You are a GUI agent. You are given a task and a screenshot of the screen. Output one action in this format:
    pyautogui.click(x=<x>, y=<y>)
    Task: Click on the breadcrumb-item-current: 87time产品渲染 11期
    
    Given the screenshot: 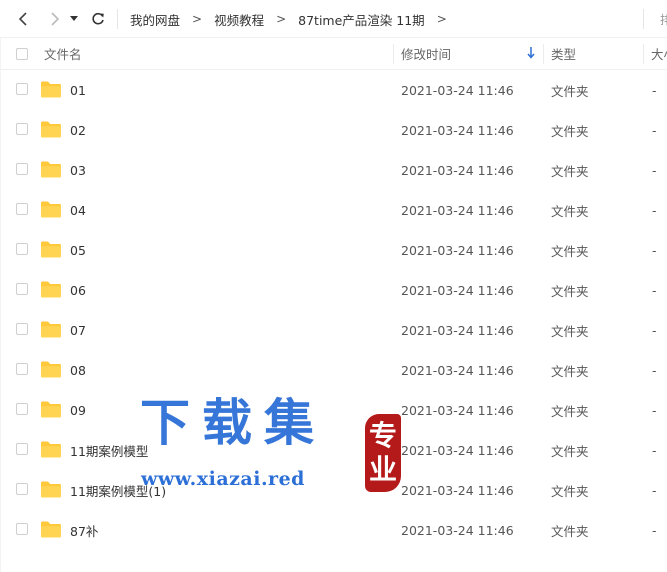 What is the action you would take?
    pyautogui.click(x=361, y=19)
    